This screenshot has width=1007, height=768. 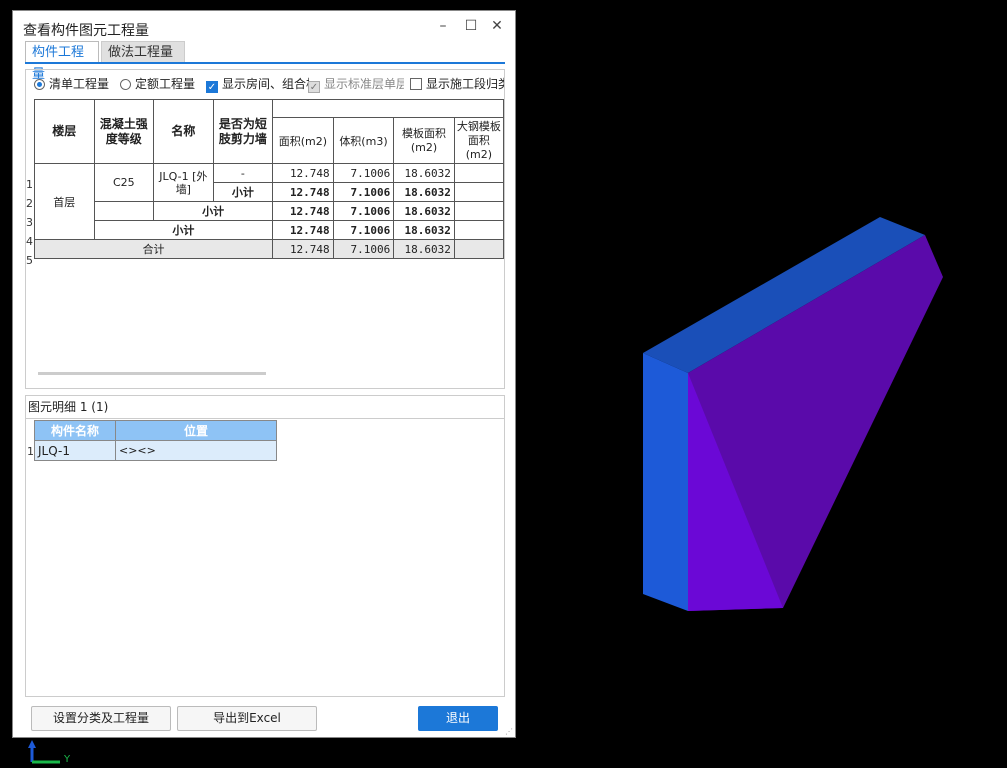 I want to click on axis-indicator: Y, so click(x=51, y=752).